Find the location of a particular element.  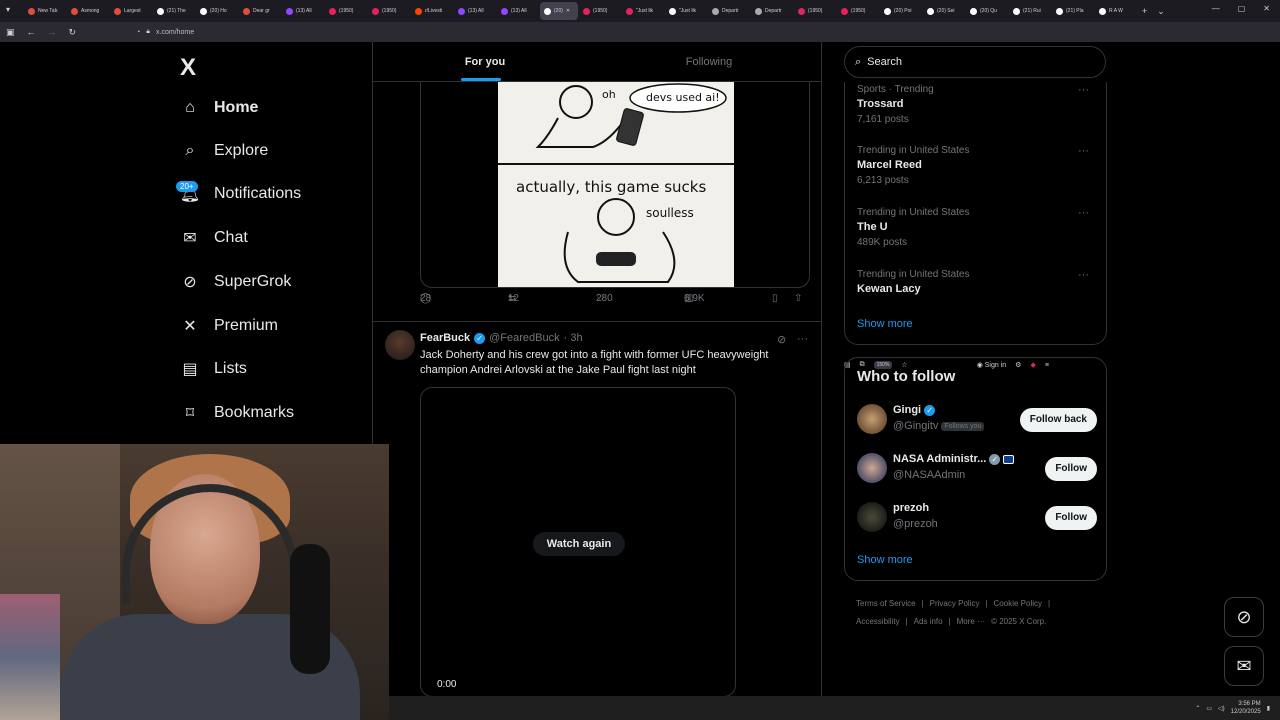

tab-close-icon: ✕ is located at coordinates (568, 11).